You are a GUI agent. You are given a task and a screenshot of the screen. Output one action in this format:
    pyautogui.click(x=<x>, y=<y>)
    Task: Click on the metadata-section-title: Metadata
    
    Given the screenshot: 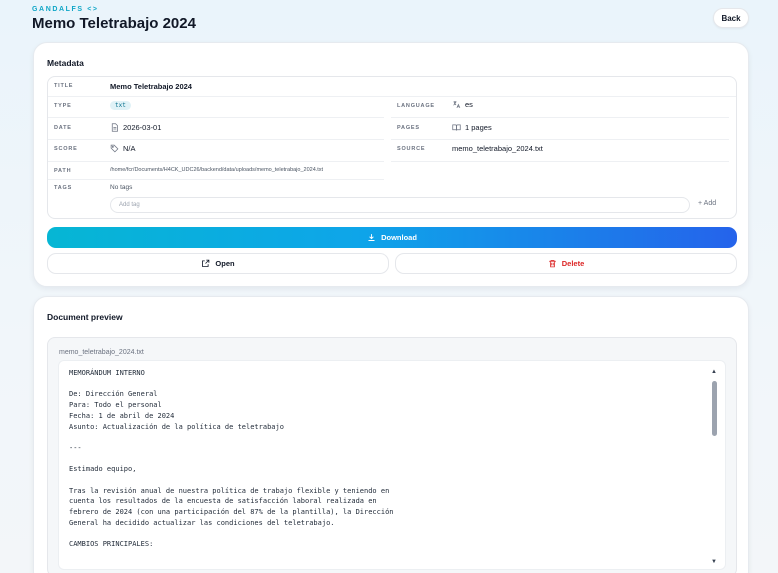 What is the action you would take?
    pyautogui.click(x=65, y=63)
    